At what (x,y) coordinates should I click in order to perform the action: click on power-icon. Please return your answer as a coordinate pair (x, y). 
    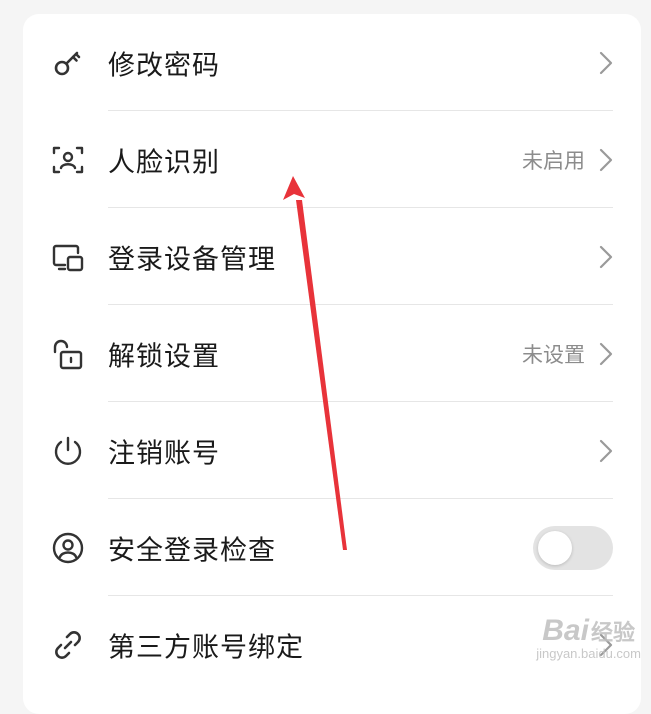
    Looking at the image, I should click on (68, 451).